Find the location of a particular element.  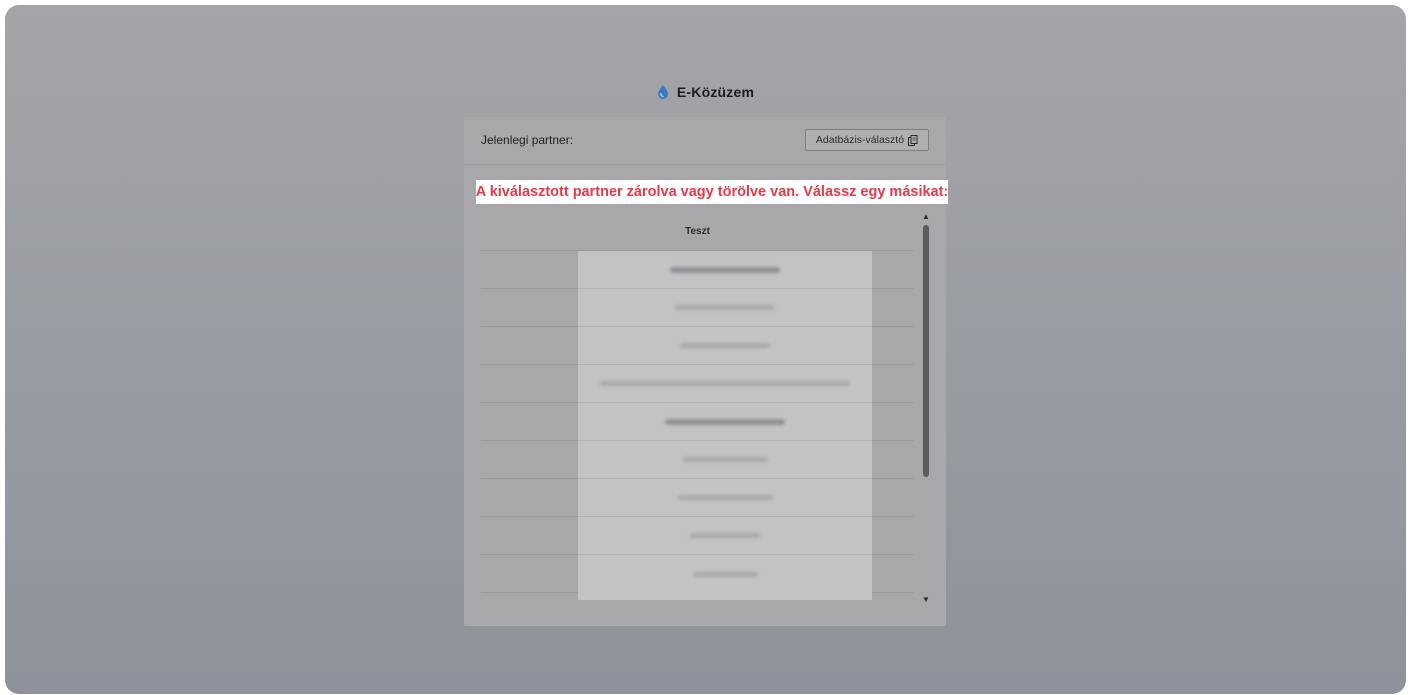

redacted-names-overlay is located at coordinates (725, 425).